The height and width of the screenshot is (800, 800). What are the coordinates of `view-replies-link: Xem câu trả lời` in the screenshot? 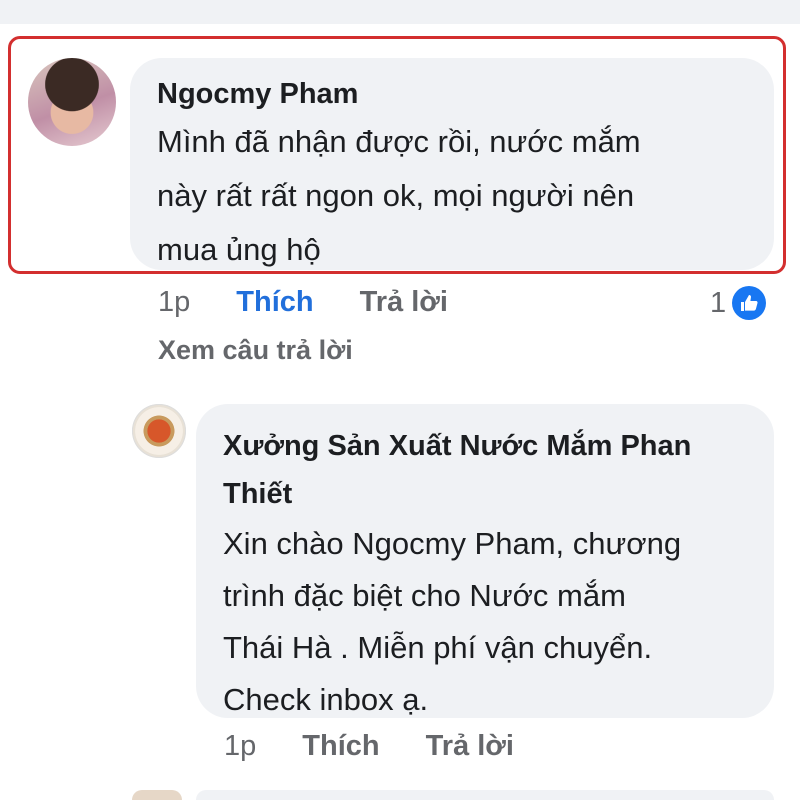 It's located at (255, 350).